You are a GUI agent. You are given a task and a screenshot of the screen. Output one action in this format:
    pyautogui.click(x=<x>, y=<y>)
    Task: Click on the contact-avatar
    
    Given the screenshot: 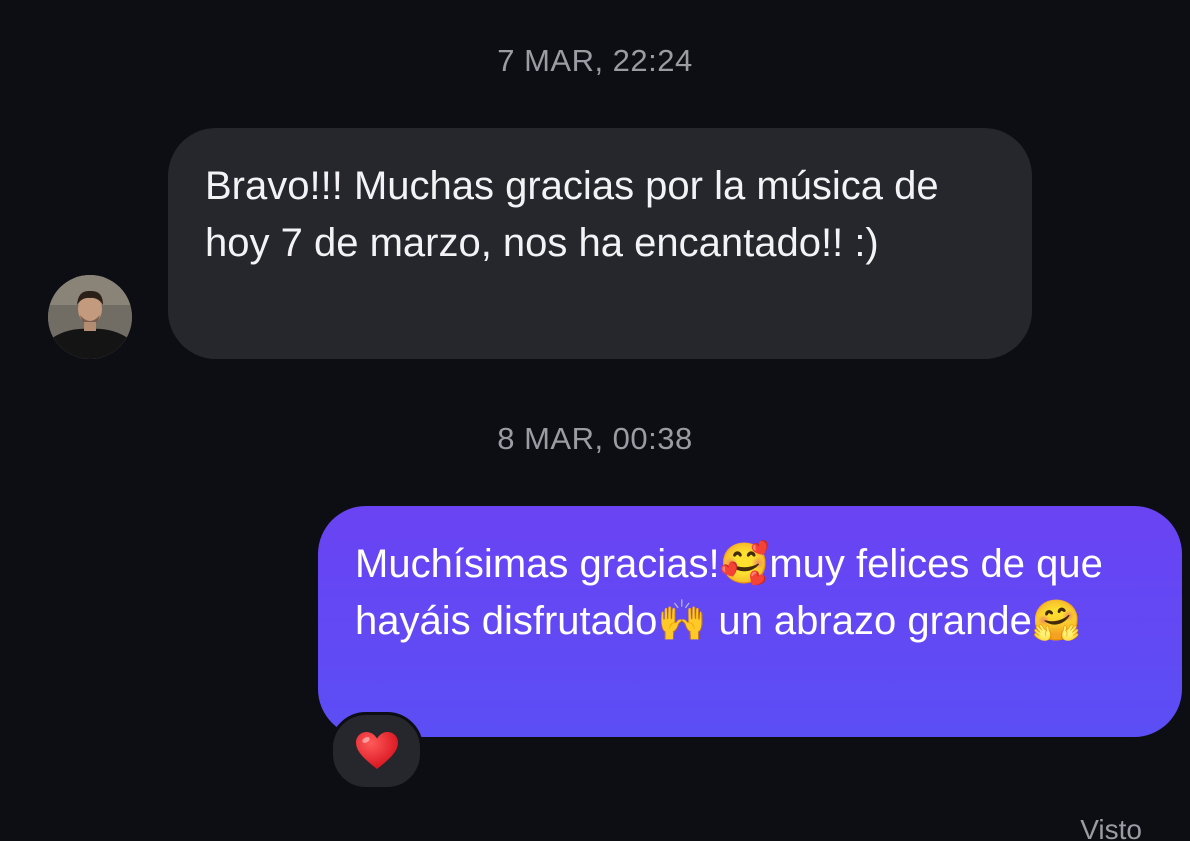 What is the action you would take?
    pyautogui.click(x=90, y=317)
    